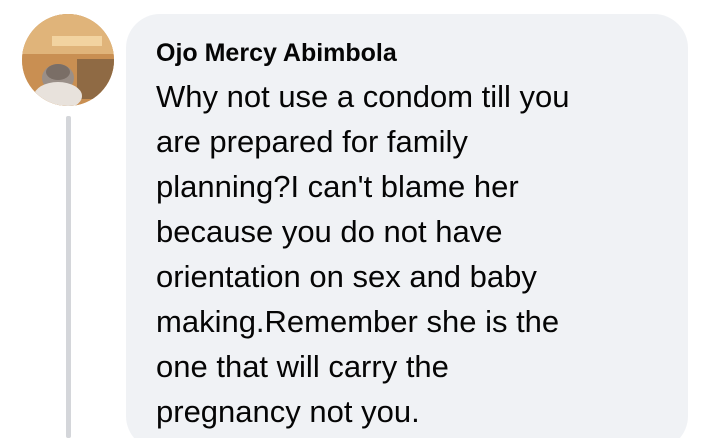 This screenshot has width=712, height=438. Describe the element at coordinates (329, 231) in the screenshot. I see `comment-text-line: because you do not have` at that location.